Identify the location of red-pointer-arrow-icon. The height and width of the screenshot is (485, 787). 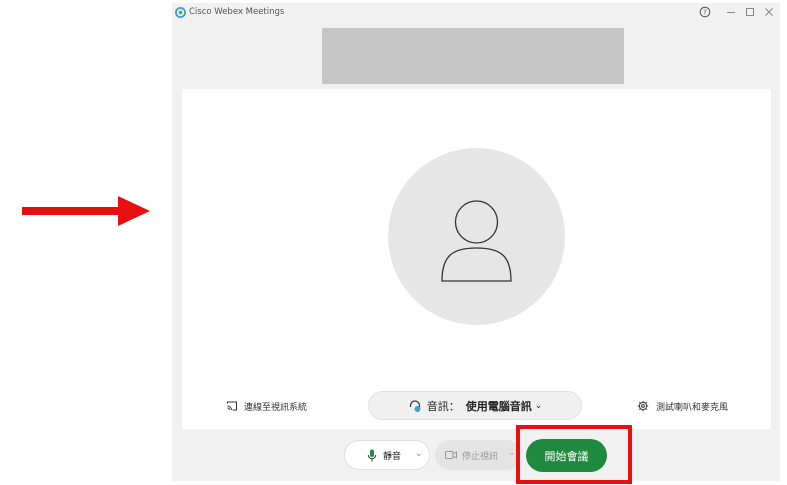
(86, 211).